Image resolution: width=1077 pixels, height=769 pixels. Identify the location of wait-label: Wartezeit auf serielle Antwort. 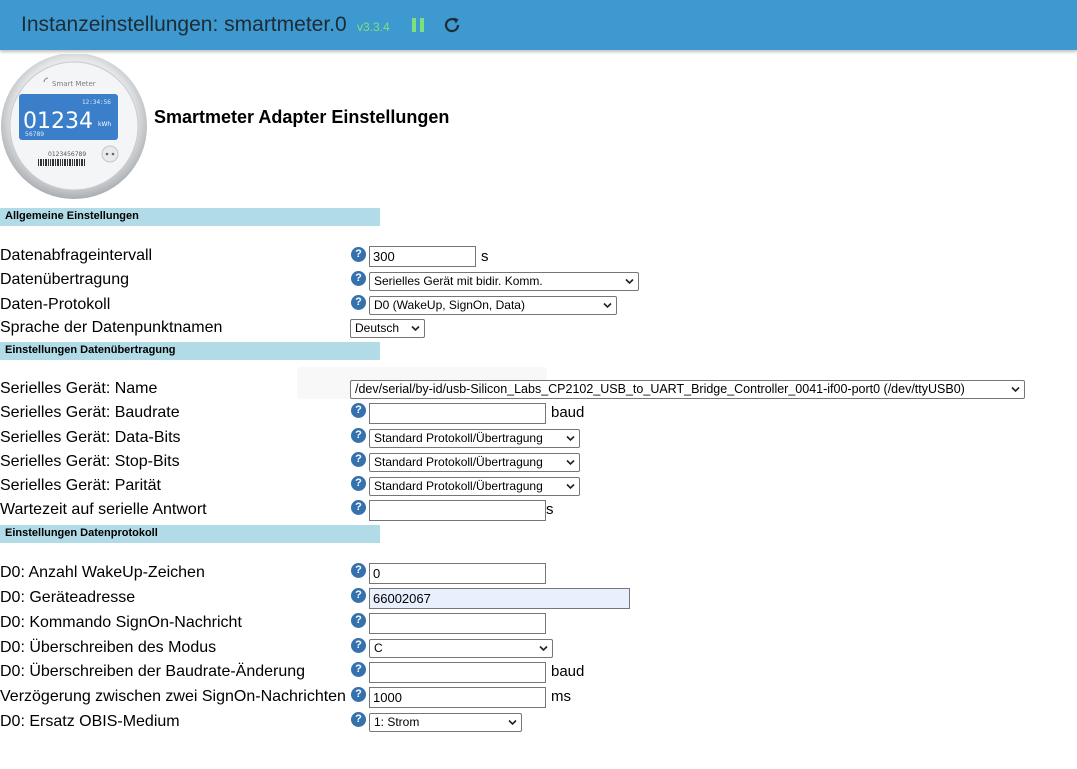
(103, 509).